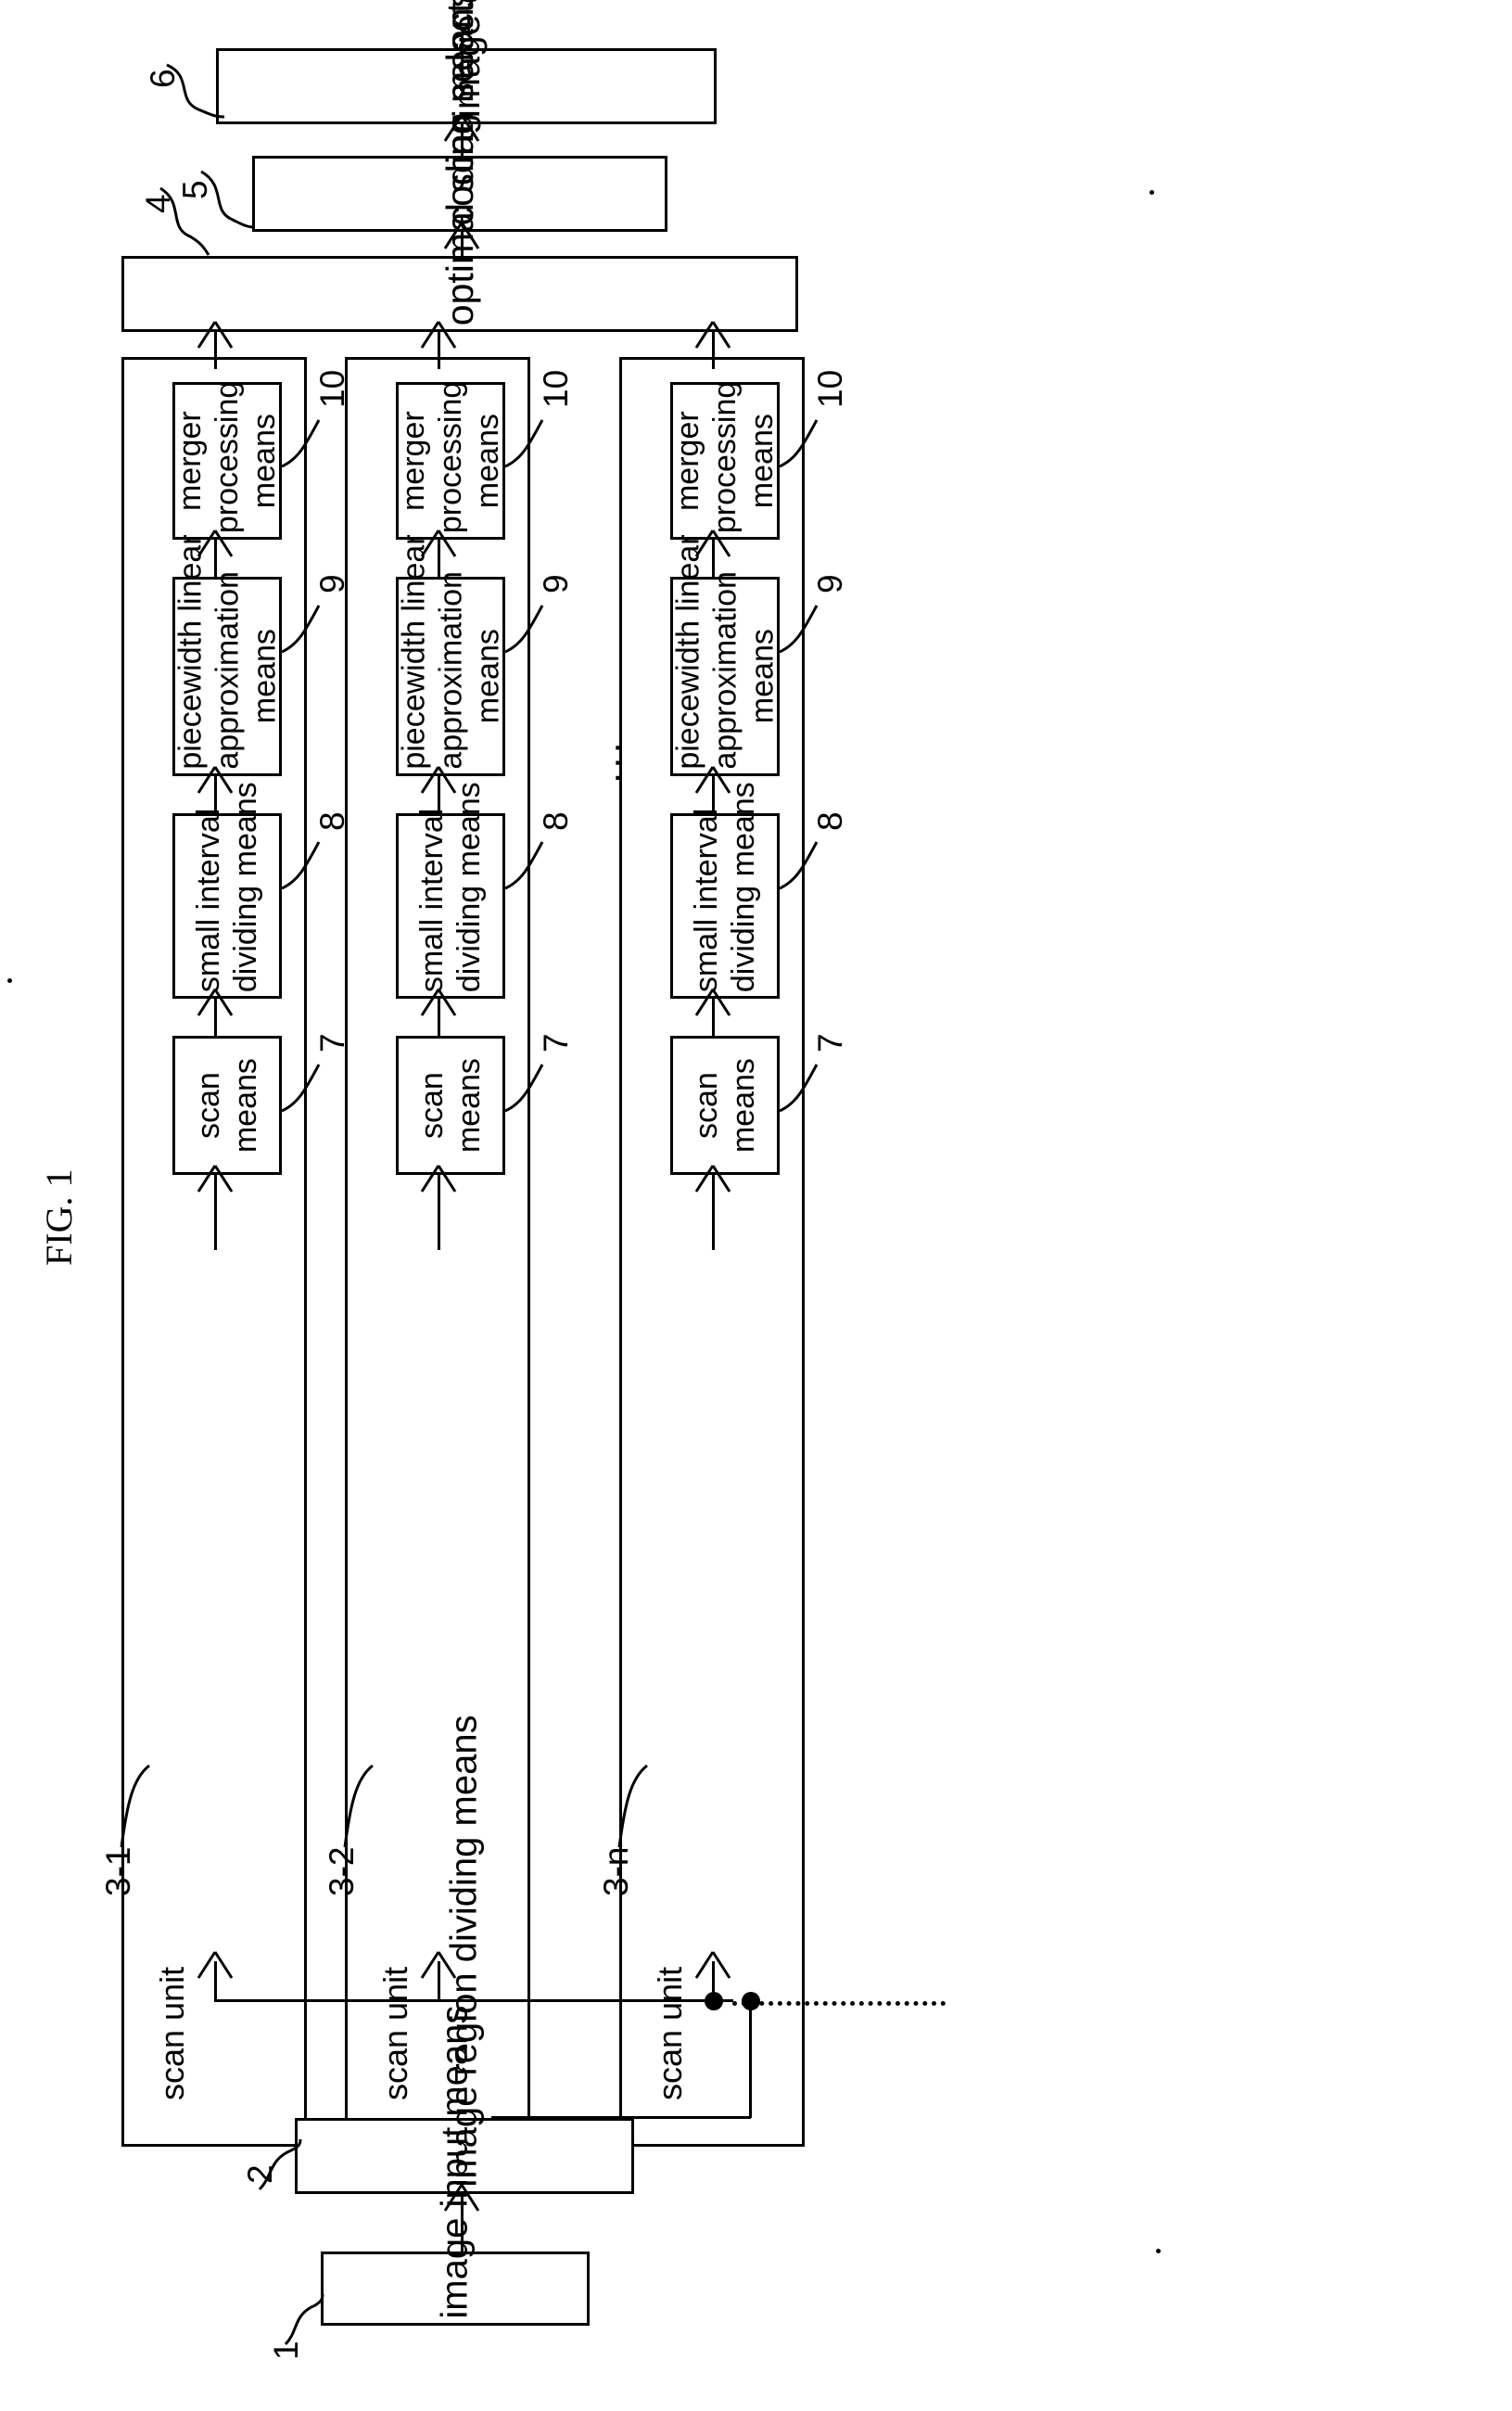  What do you see at coordinates (172, 2033) in the screenshot?
I see `scan-unit-title-3-1: scan unit` at bounding box center [172, 2033].